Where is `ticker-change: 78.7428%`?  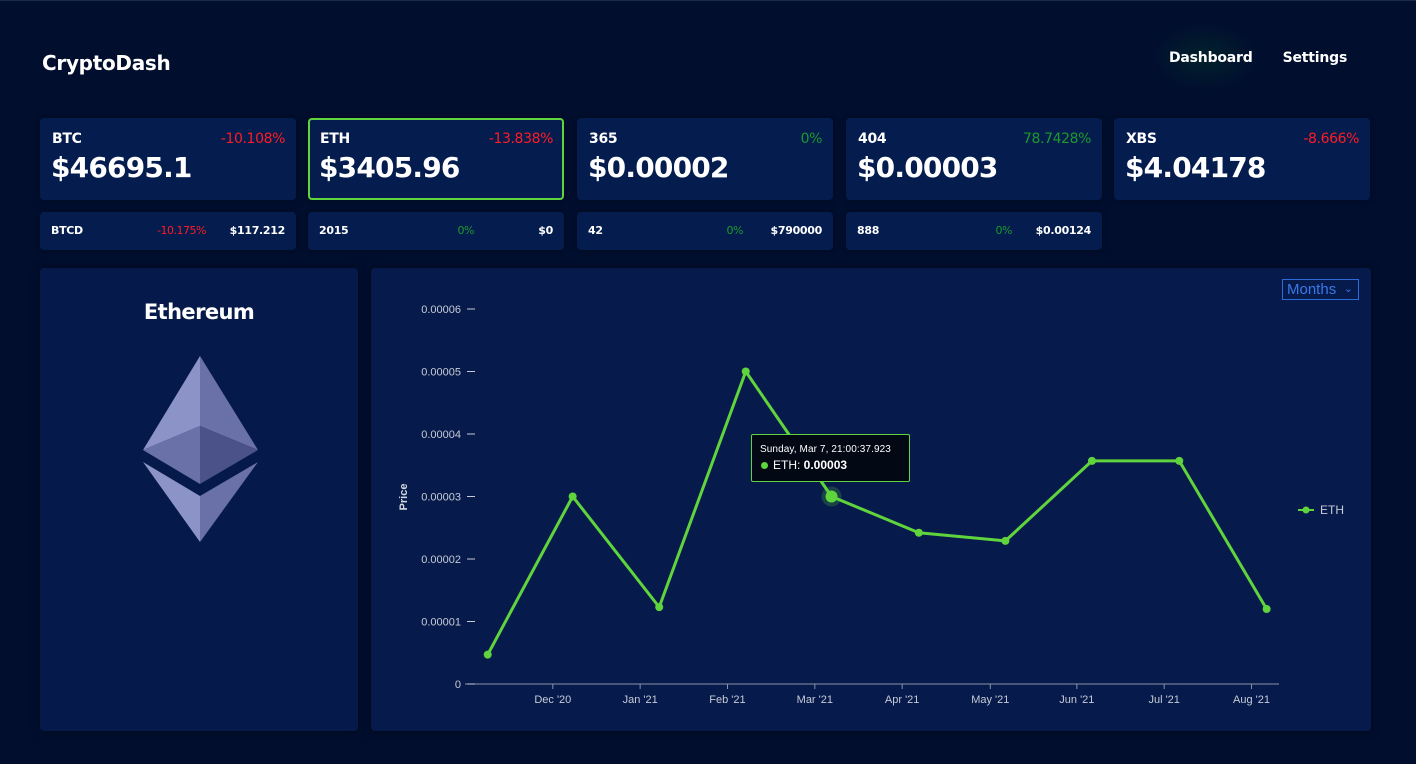
ticker-change: 78.7428% is located at coordinates (1057, 139).